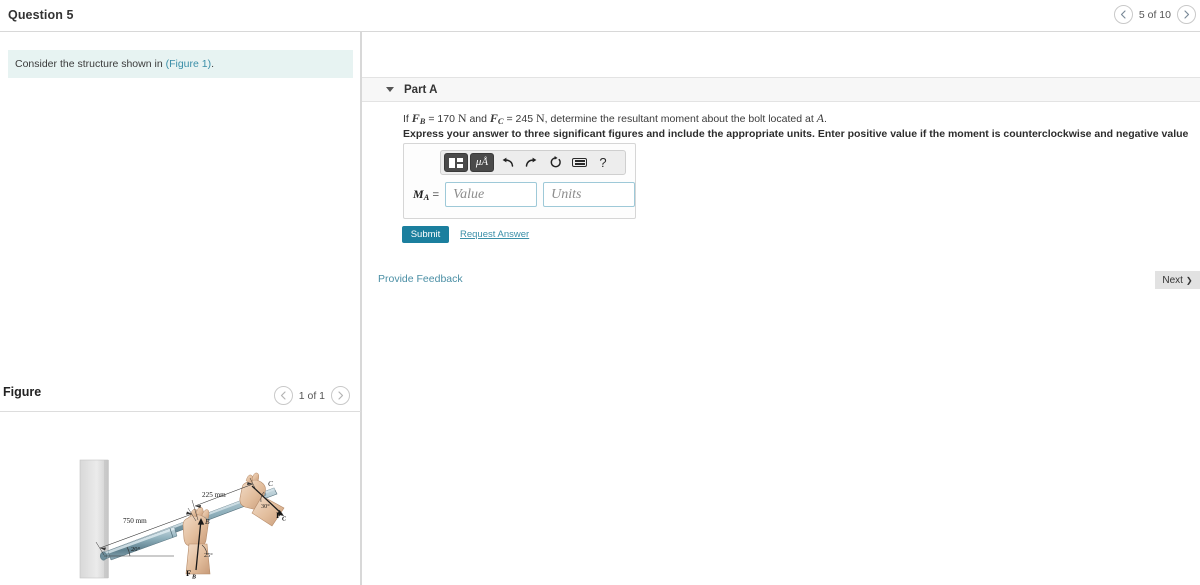 The width and height of the screenshot is (1200, 585). What do you see at coordinates (284, 520) in the screenshot?
I see `svg-text: C` at bounding box center [284, 520].